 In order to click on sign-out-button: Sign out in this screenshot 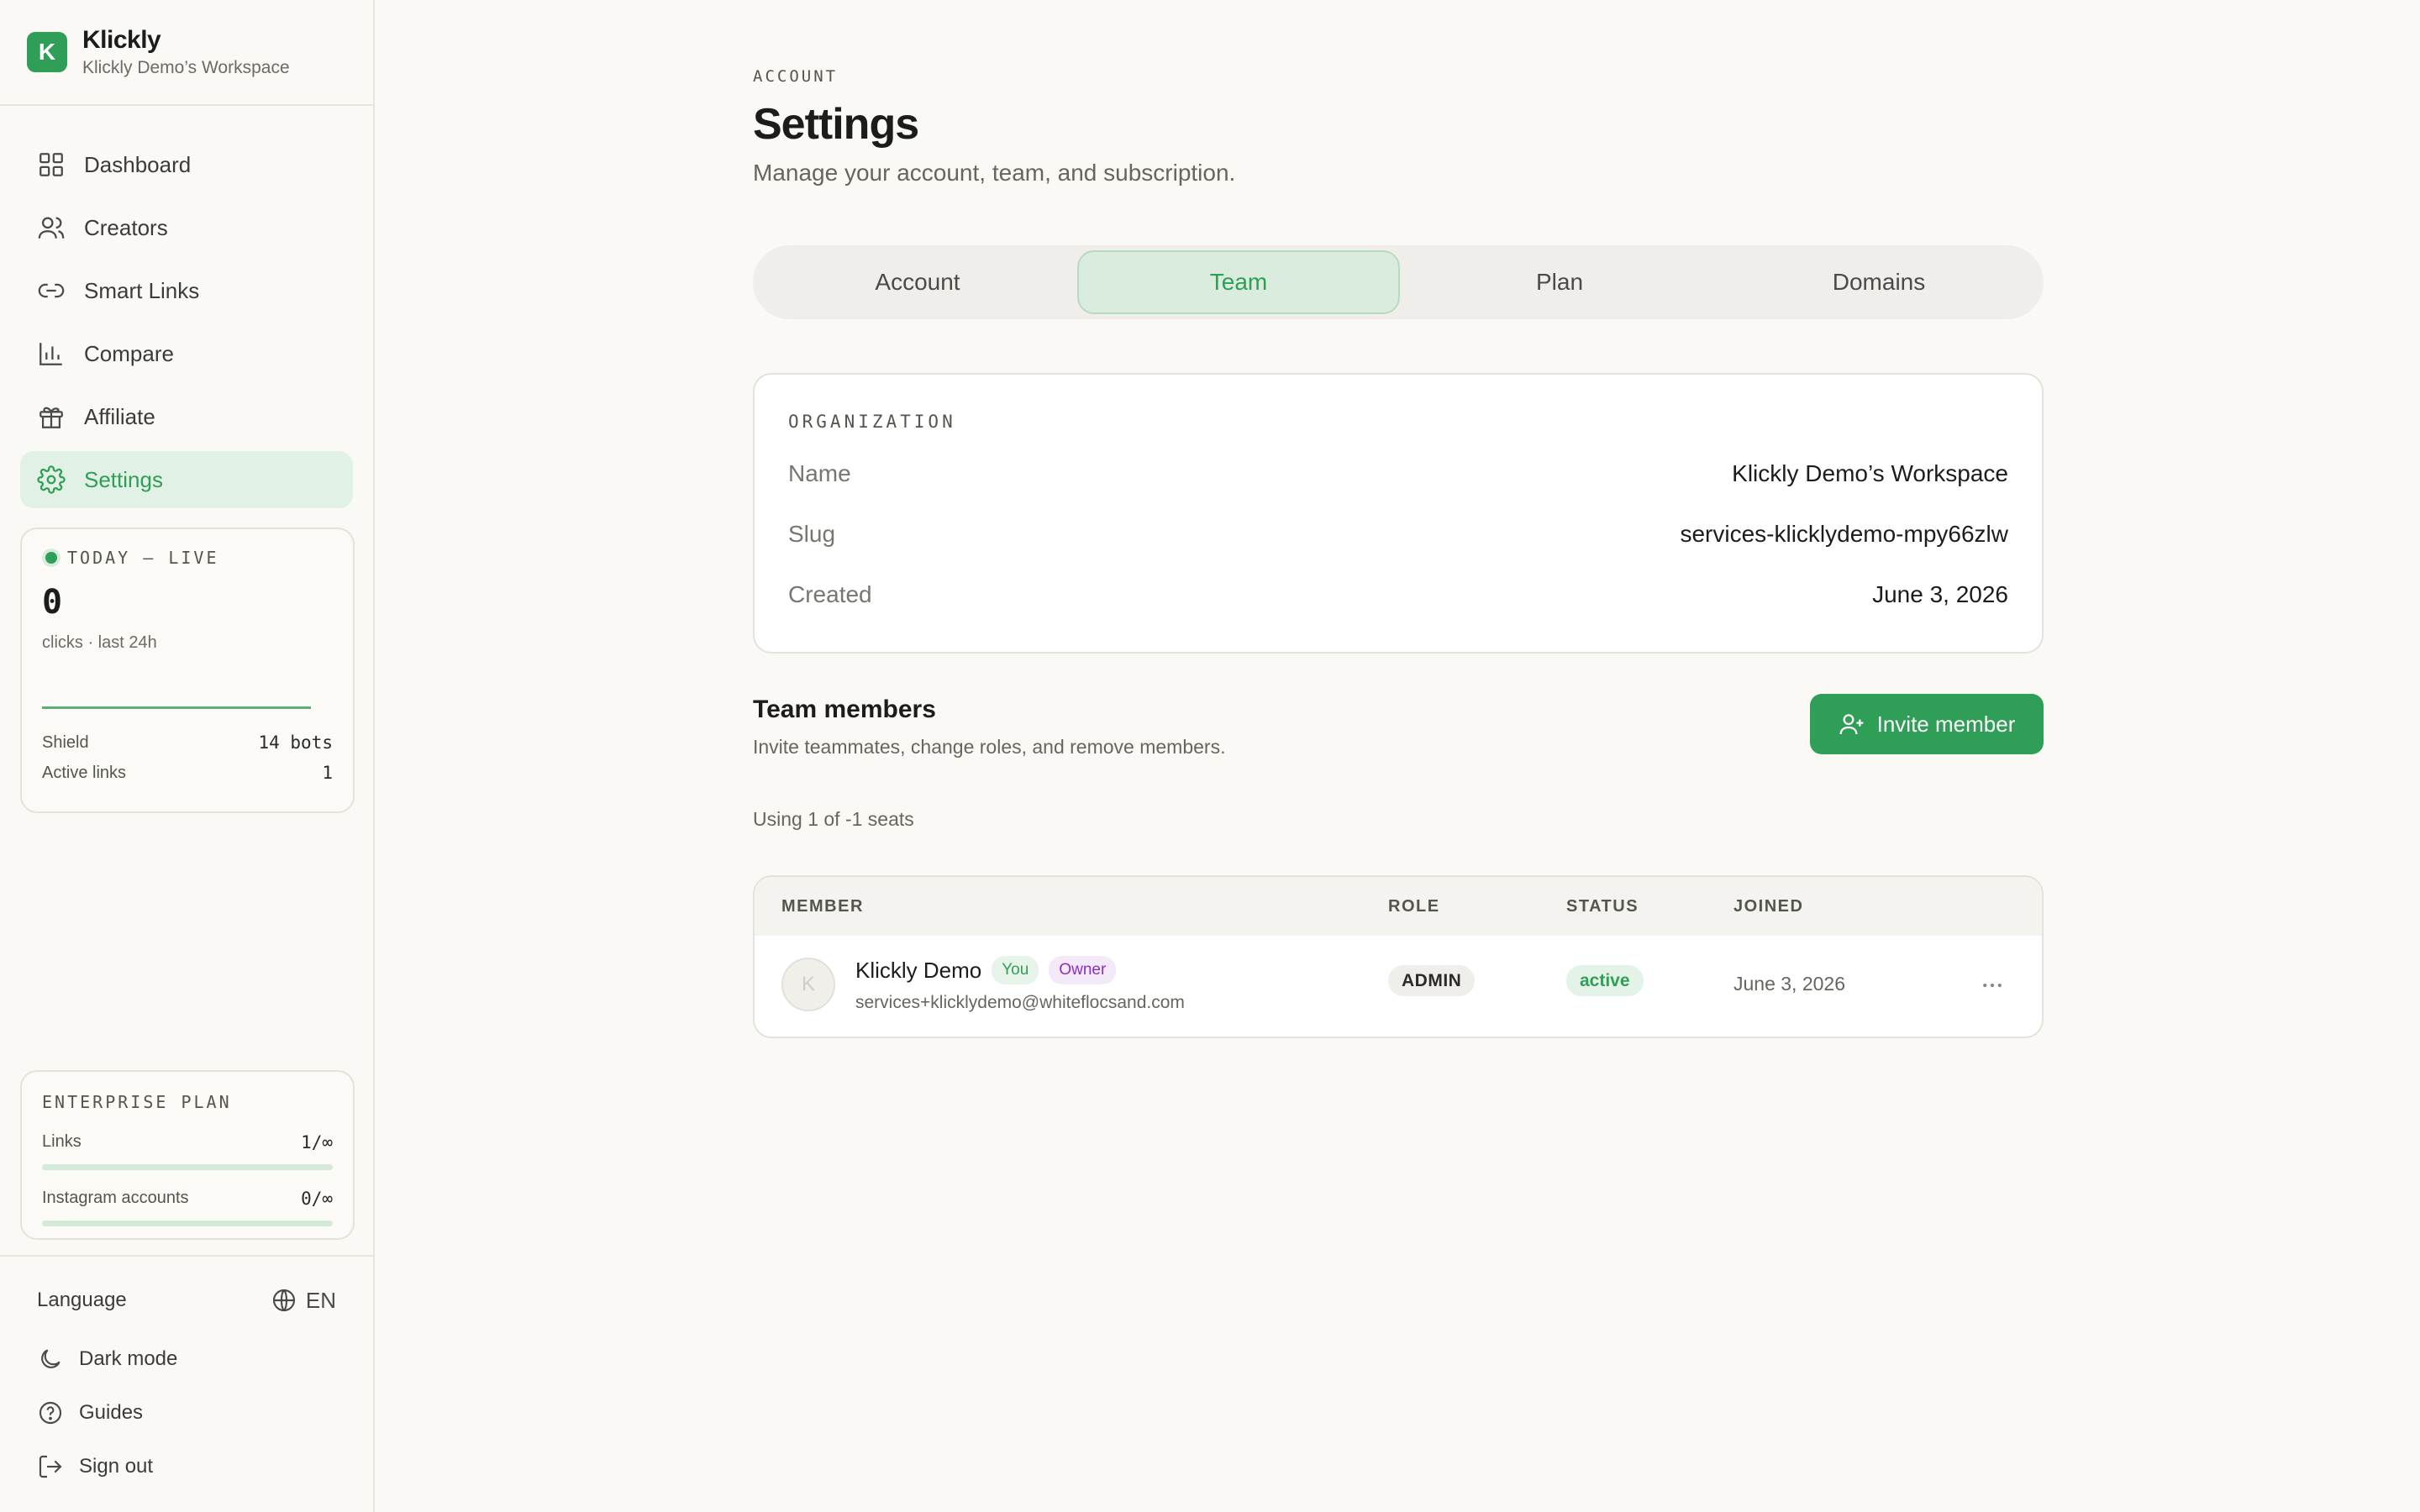, I will do `click(187, 1467)`.